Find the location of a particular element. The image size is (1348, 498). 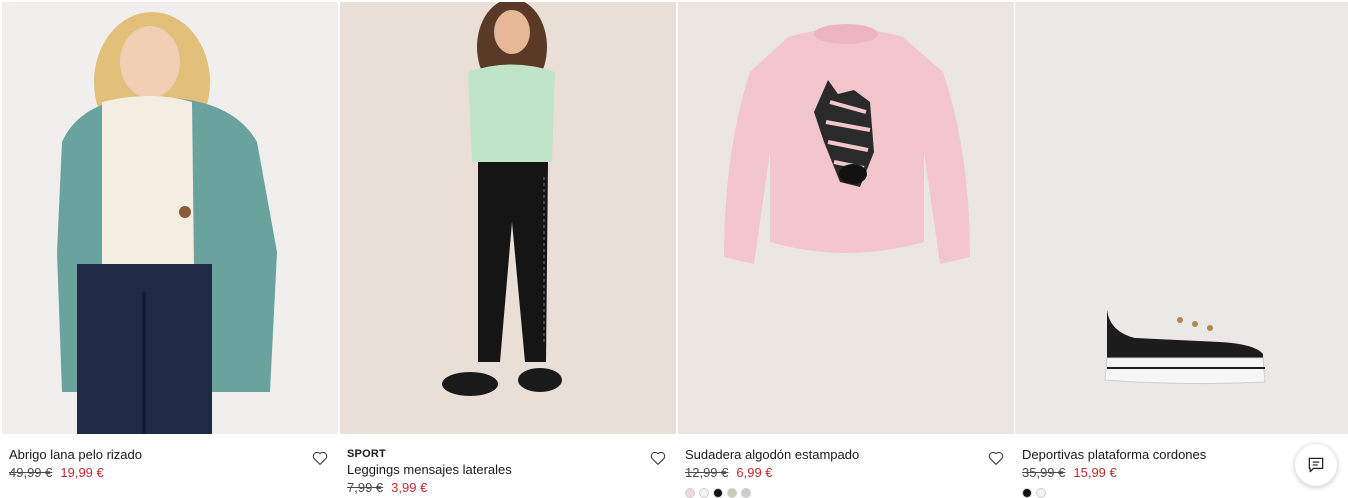

original-price: 49,99 € is located at coordinates (31, 472).